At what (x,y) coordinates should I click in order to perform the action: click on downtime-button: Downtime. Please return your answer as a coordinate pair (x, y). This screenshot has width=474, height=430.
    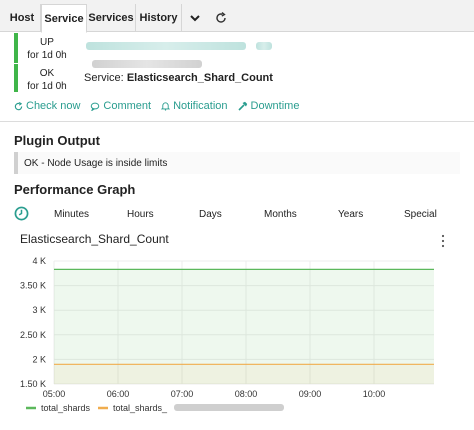
    Looking at the image, I should click on (268, 106).